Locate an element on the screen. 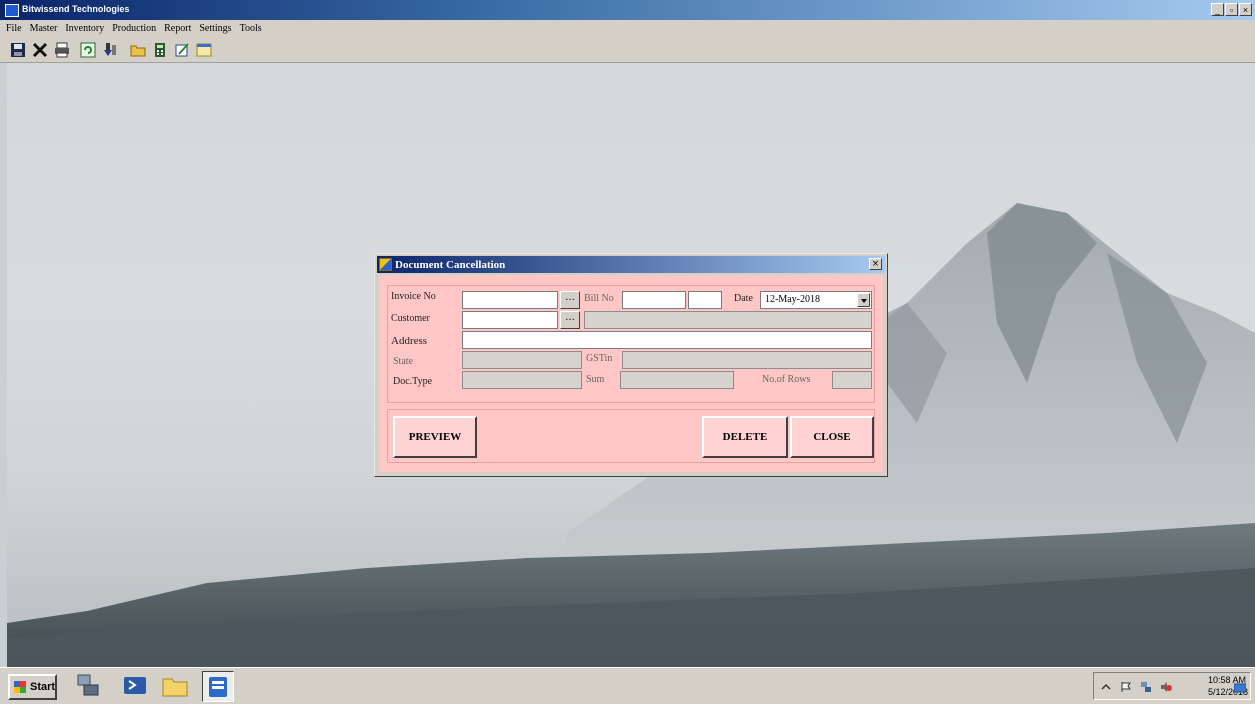 This screenshot has width=1255, height=704. menu-production: Production is located at coordinates (134, 27).